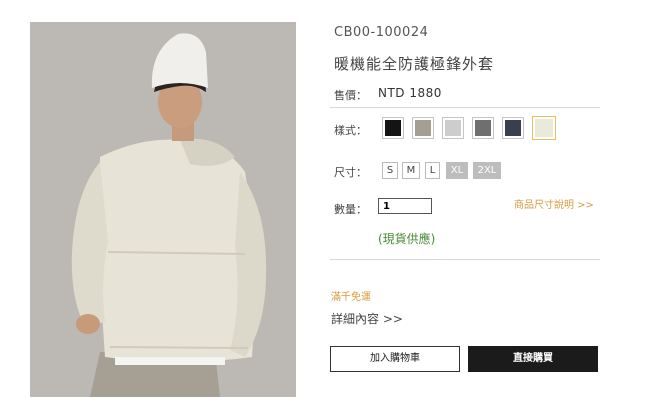 This screenshot has width=651, height=398. I want to click on buy-now-button: 直接購買, so click(533, 359).